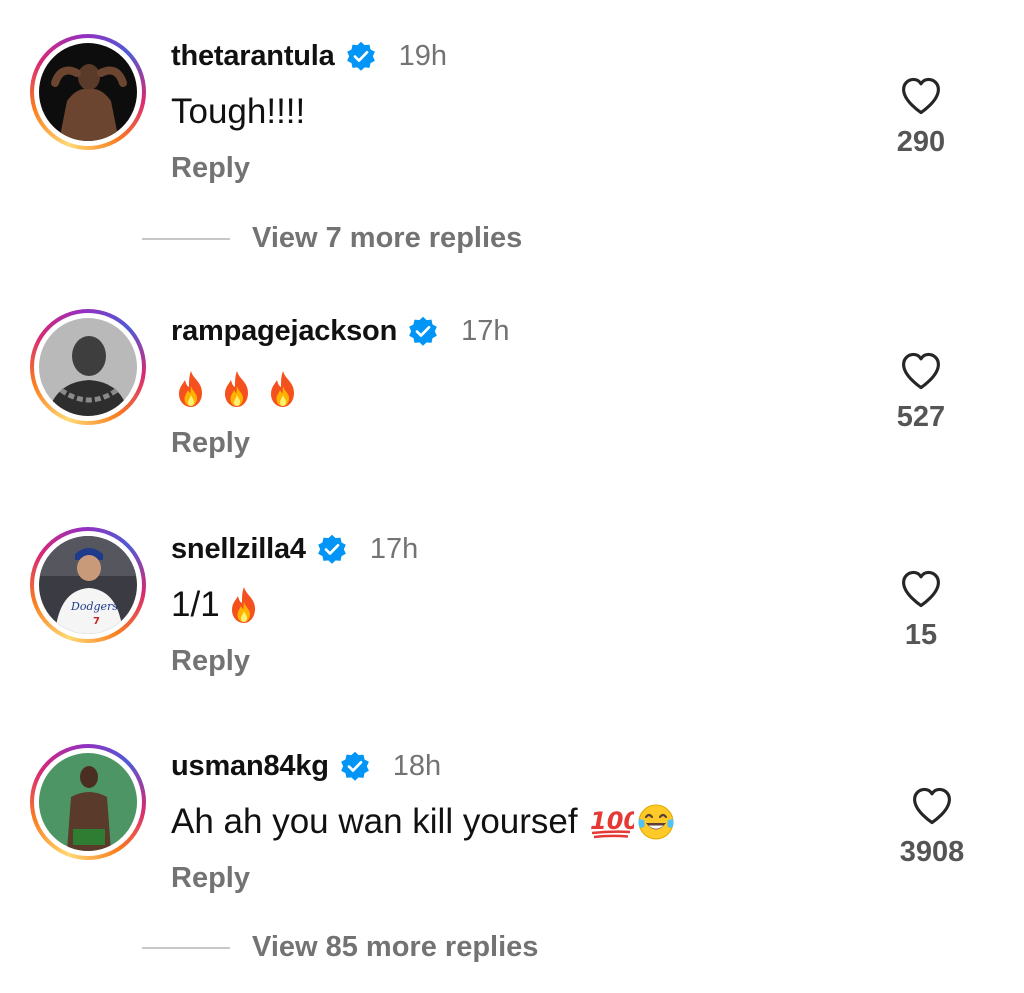 Image resolution: width=1024 pixels, height=993 pixels. What do you see at coordinates (932, 852) in the screenshot?
I see `like-count: 3908` at bounding box center [932, 852].